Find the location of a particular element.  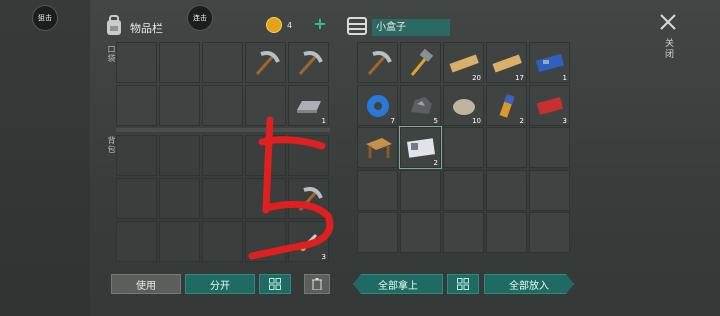

hammer-icon is located at coordinates (420, 62).